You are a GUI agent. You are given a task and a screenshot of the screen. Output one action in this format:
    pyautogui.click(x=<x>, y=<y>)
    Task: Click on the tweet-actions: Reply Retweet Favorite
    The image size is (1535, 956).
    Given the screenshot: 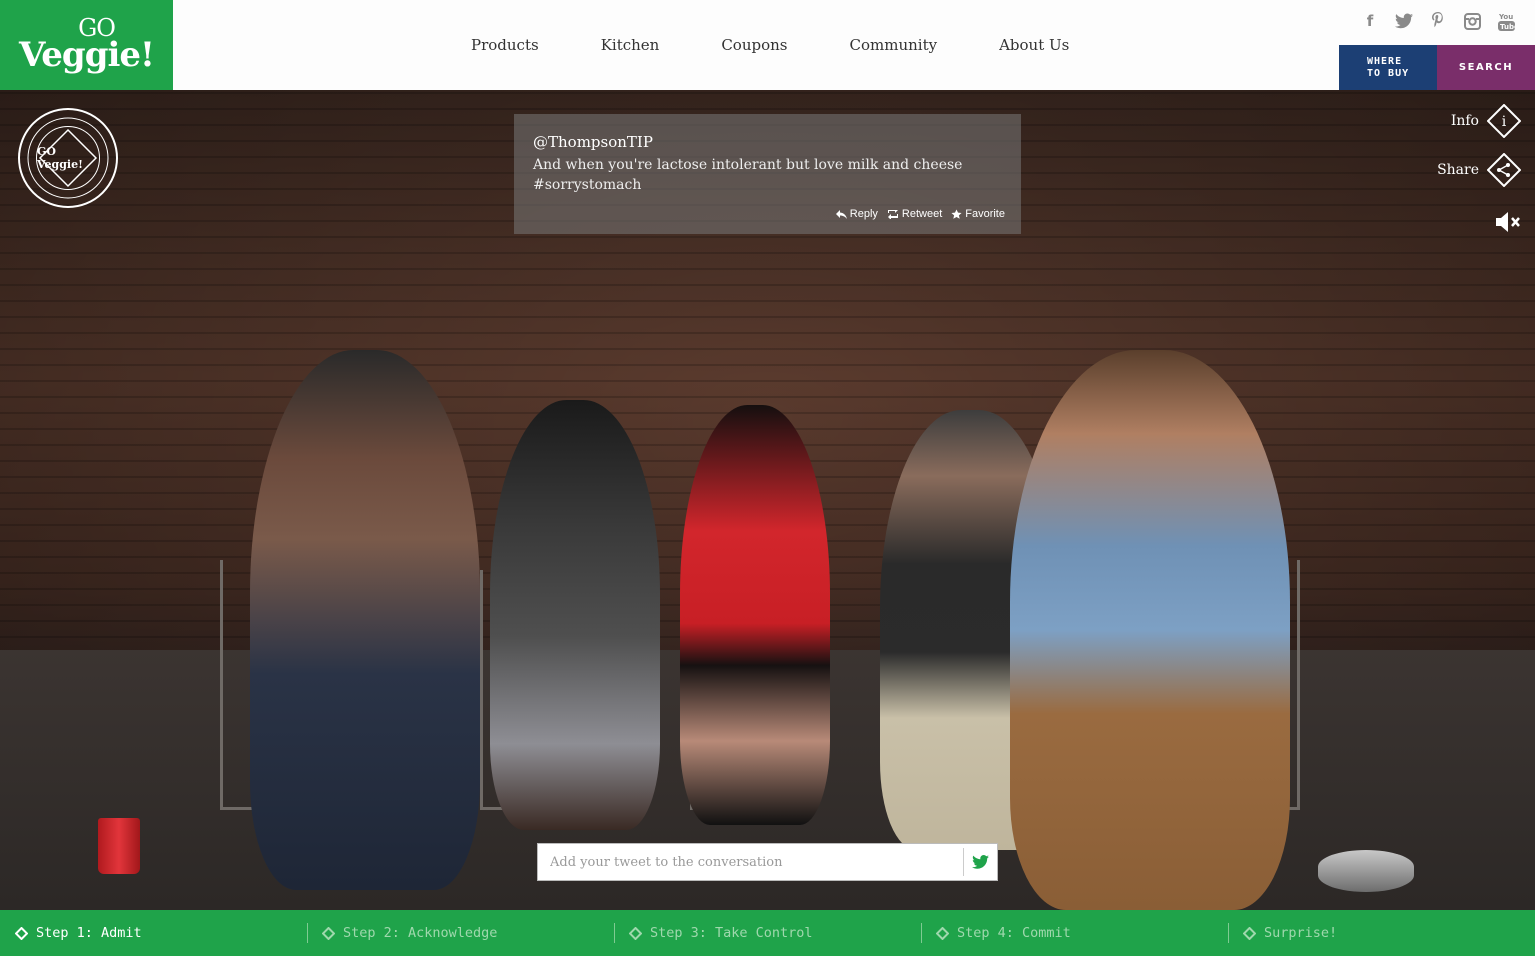 What is the action you would take?
    pyautogui.click(x=920, y=214)
    